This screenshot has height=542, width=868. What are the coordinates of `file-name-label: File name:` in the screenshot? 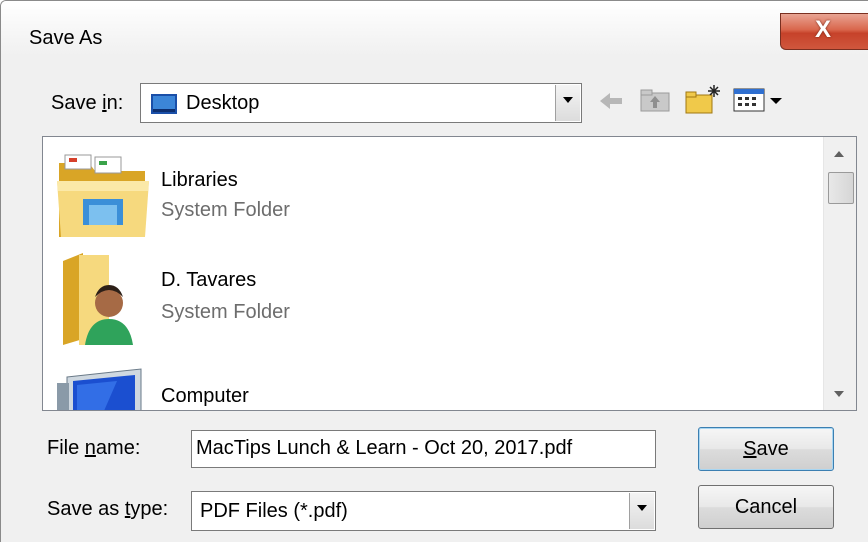 It's located at (93, 448).